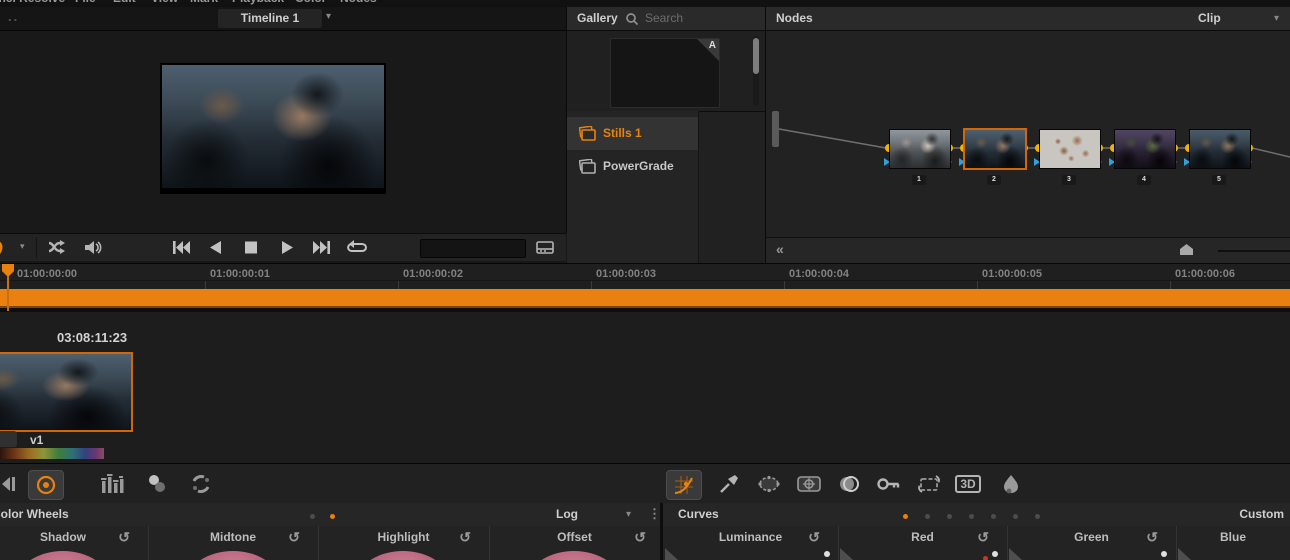  What do you see at coordinates (638, 166) in the screenshot?
I see `album-label: PowerGrade` at bounding box center [638, 166].